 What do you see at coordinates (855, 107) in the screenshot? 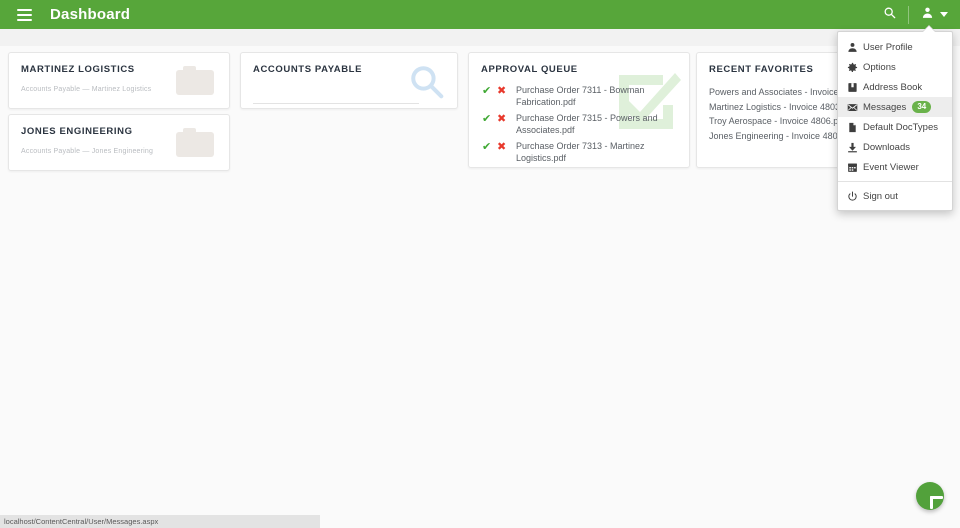
I see `envelope-icon` at bounding box center [855, 107].